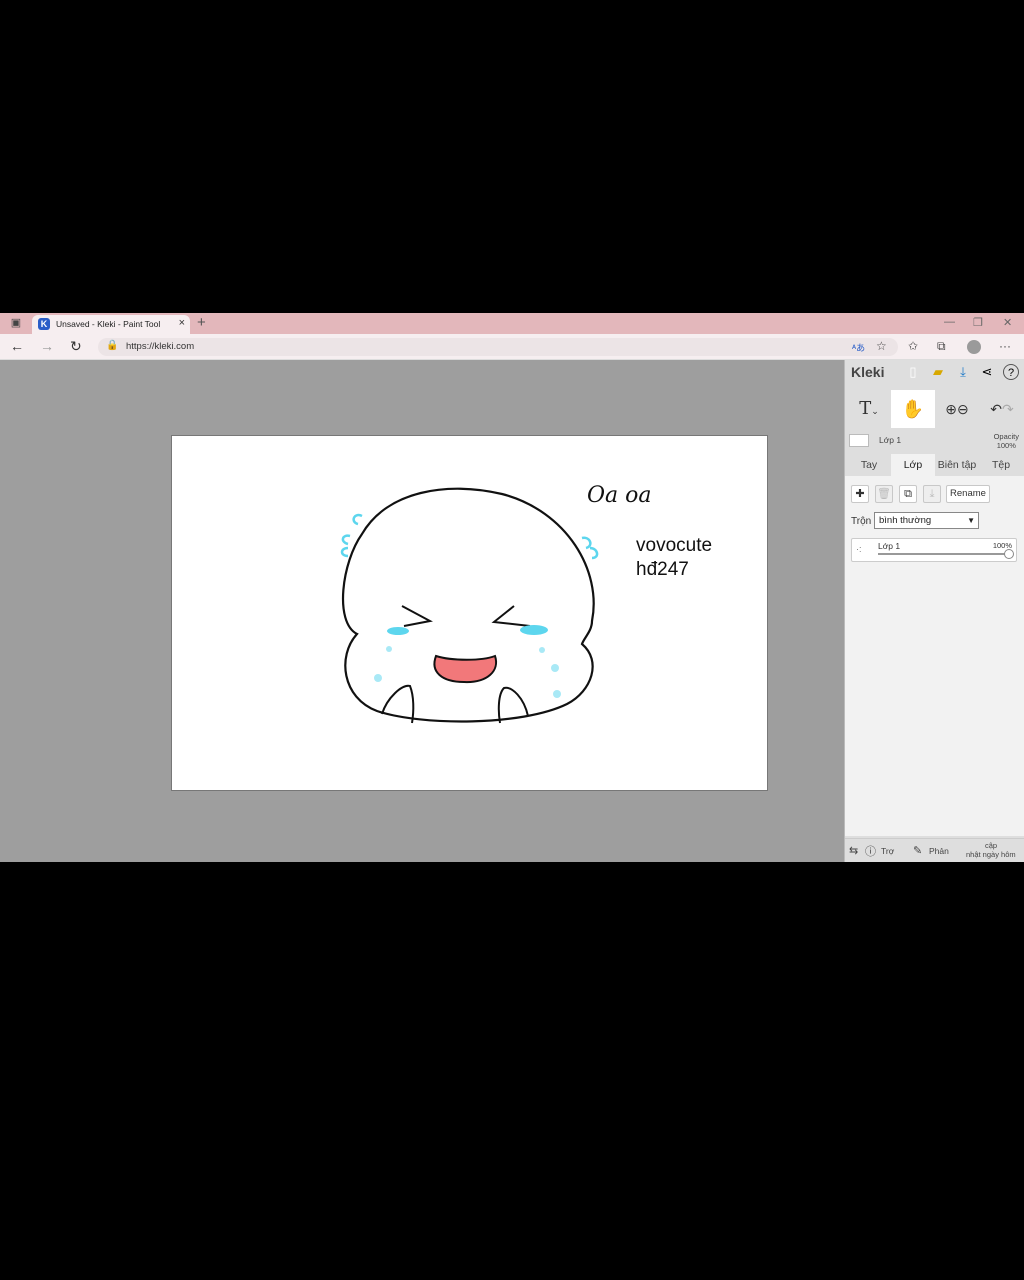  What do you see at coordinates (968, 494) in the screenshot?
I see `rename-button: Rename` at bounding box center [968, 494].